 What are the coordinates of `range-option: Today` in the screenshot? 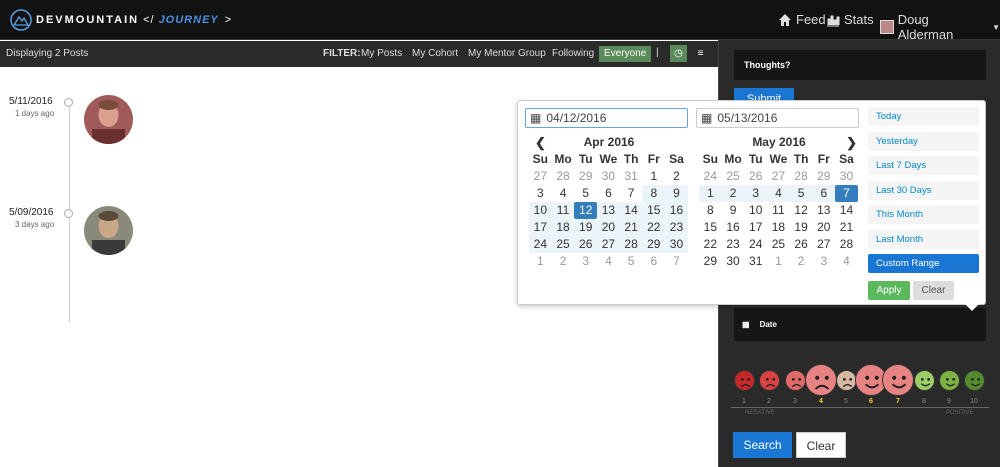 It's located at (923, 116).